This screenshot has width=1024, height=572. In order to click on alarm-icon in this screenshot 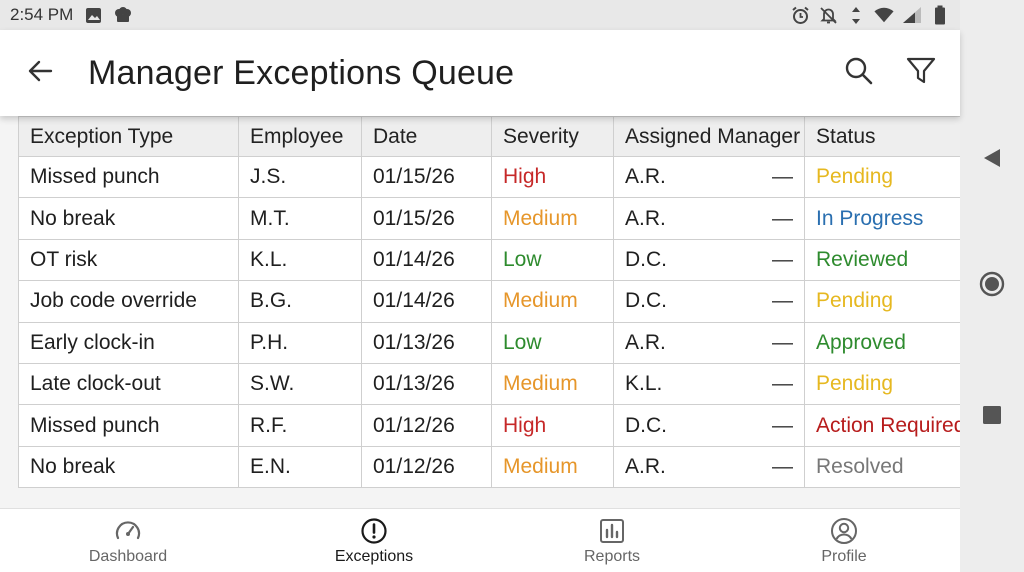, I will do `click(800, 15)`.